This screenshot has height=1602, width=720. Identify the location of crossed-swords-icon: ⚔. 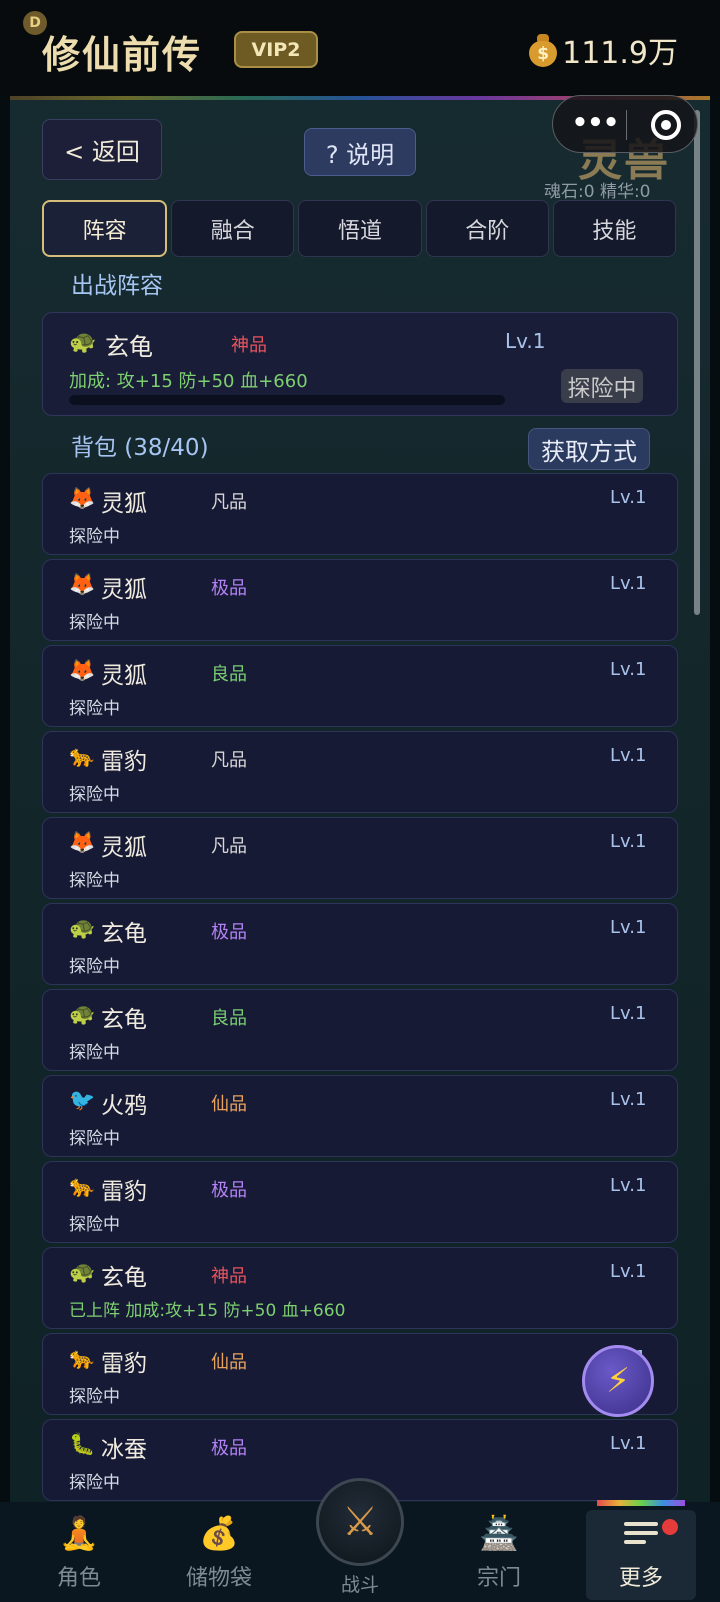
(360, 1522).